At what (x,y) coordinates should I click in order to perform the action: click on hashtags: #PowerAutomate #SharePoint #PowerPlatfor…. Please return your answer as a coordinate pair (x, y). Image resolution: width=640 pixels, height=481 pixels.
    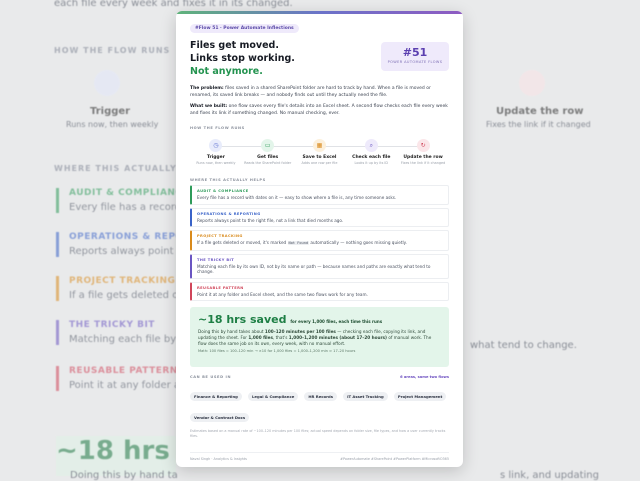
    Looking at the image, I should click on (394, 459).